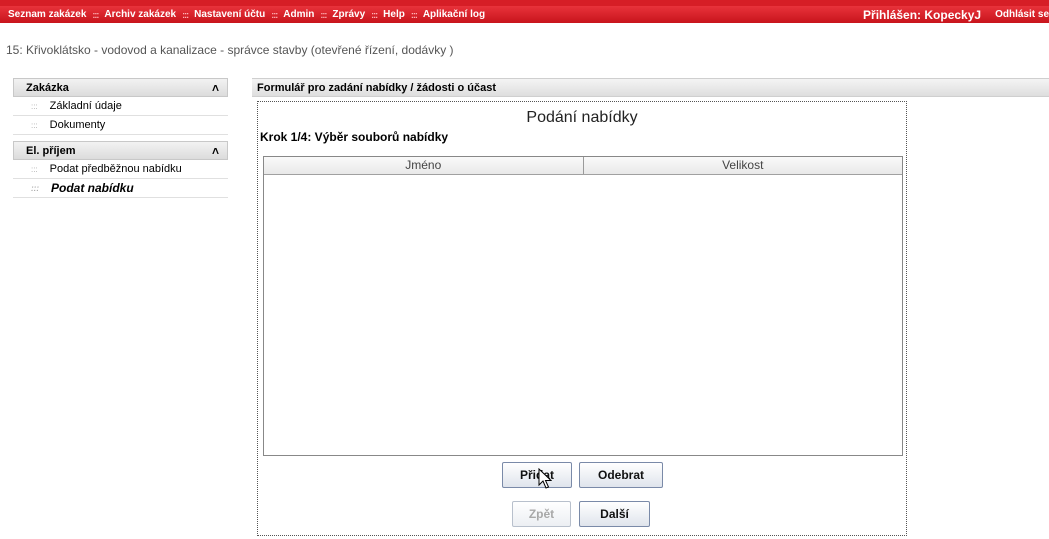 The width and height of the screenshot is (1049, 539). I want to click on nav-aplikacni-log: Aplikační log, so click(454, 14).